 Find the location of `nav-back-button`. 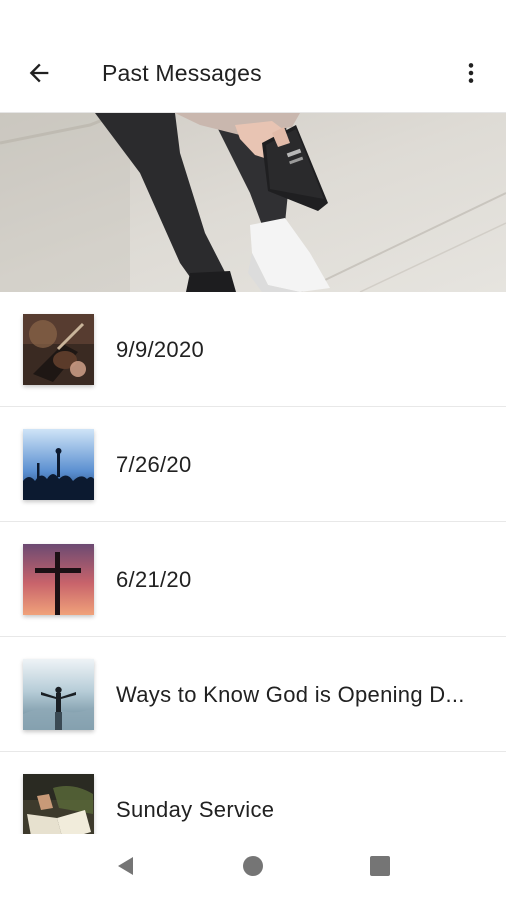

nav-back-button is located at coordinates (126, 866).